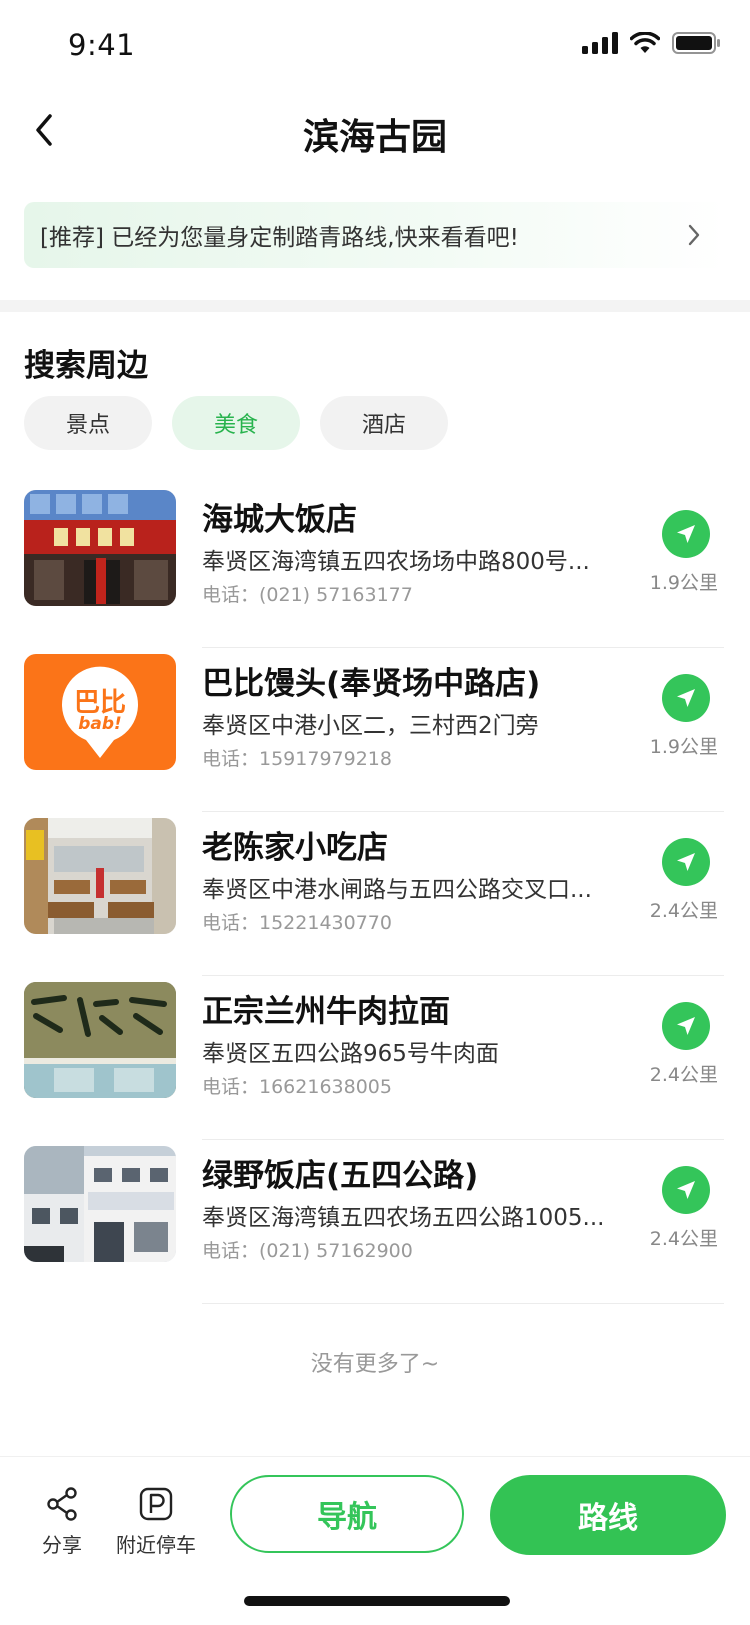 This screenshot has width=750, height=1625. What do you see at coordinates (326, 1012) in the screenshot?
I see `place-name: 正宗兰州牛肉拉面` at bounding box center [326, 1012].